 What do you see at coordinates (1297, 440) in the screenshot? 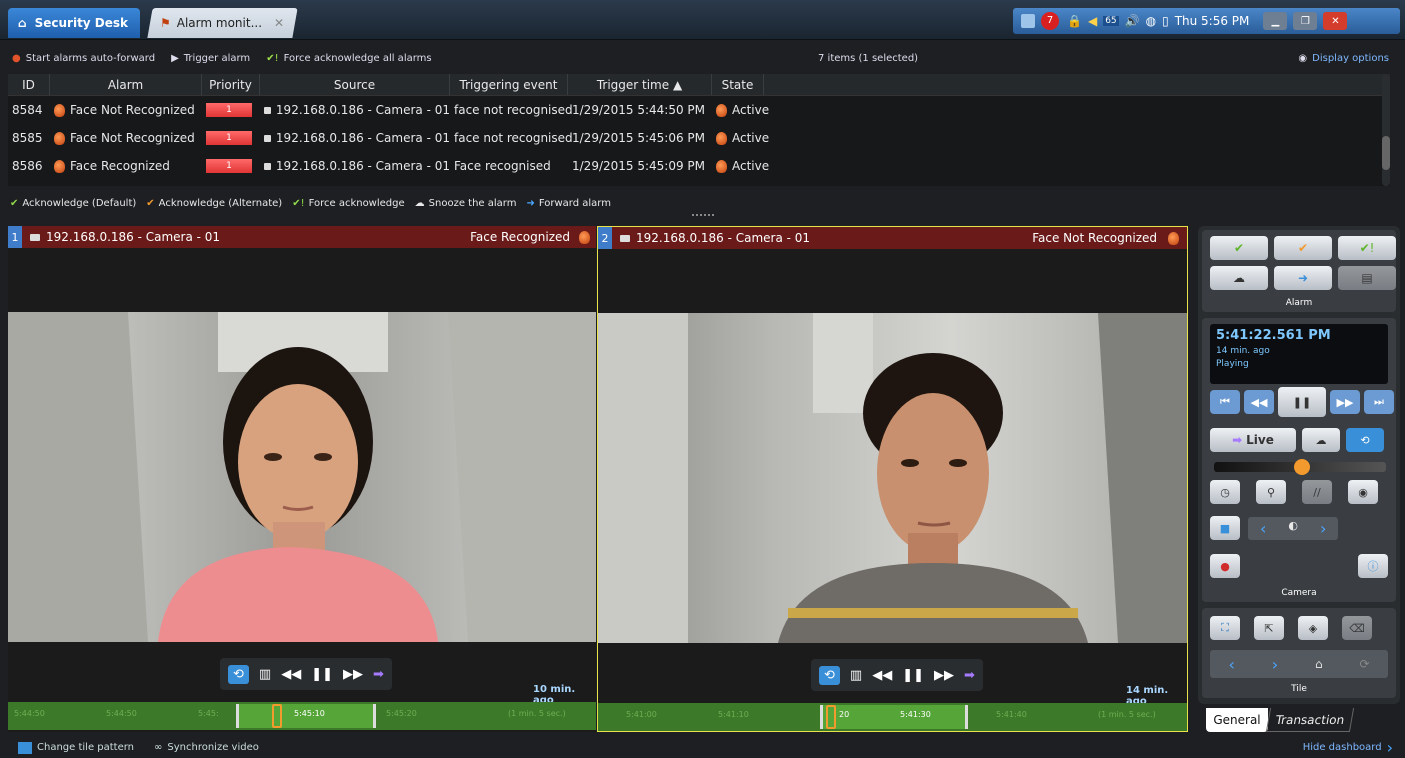
I see `live-row: ➡ Live ☁ ⟲` at bounding box center [1297, 440].